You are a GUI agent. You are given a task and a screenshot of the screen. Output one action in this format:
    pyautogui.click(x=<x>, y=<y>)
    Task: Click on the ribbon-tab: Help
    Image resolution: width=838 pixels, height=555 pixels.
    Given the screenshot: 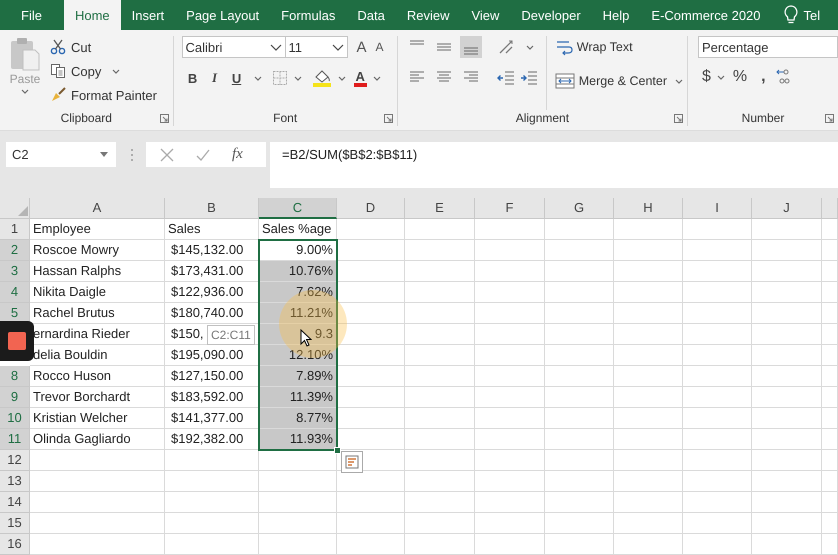 What is the action you would take?
    pyautogui.click(x=616, y=15)
    